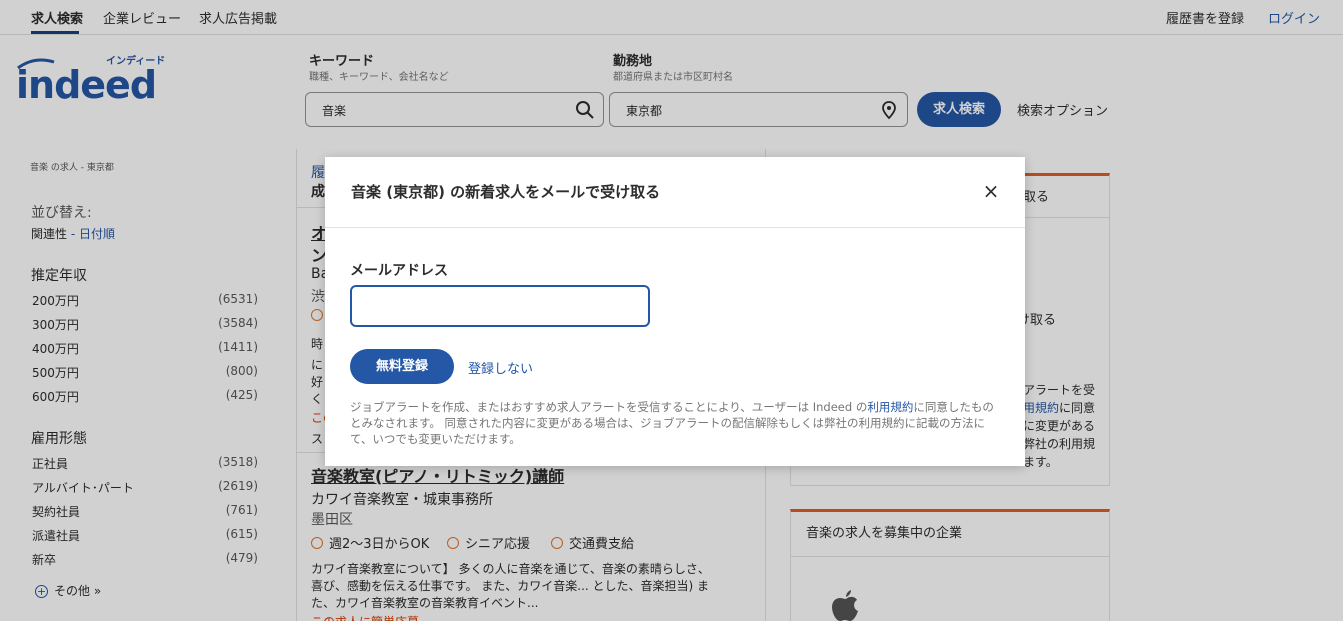  Describe the element at coordinates (675, 192) in the screenshot. I see `modal-header: 音楽 (東京都) の新着求人をメールで受け取る ×` at that location.